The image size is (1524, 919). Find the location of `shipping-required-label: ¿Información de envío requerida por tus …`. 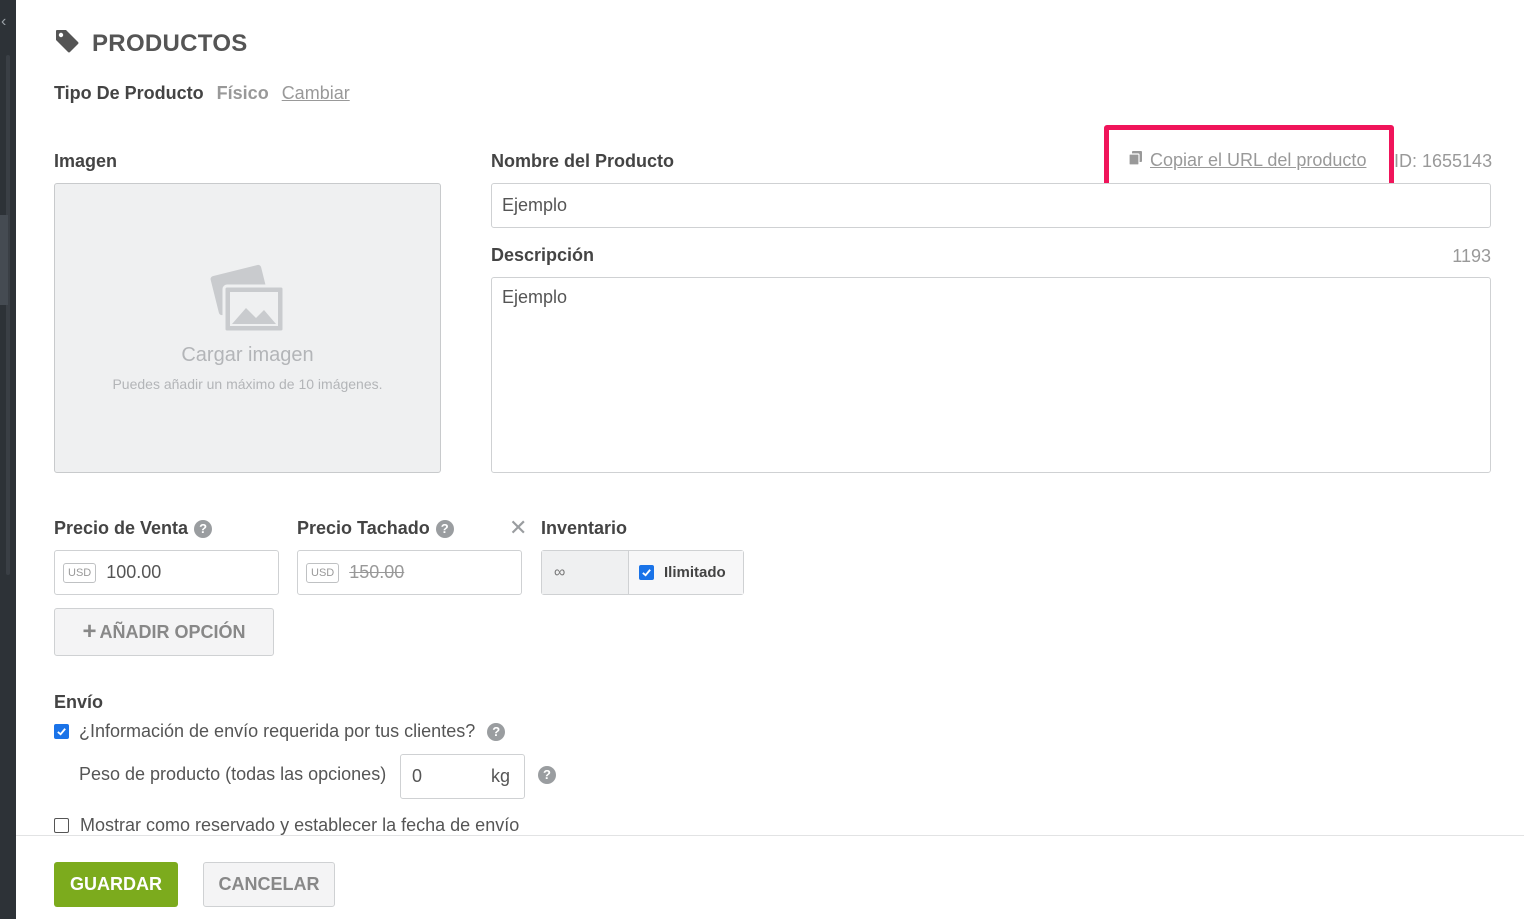

shipping-required-label: ¿Información de envío requerida por tus … is located at coordinates (277, 731).